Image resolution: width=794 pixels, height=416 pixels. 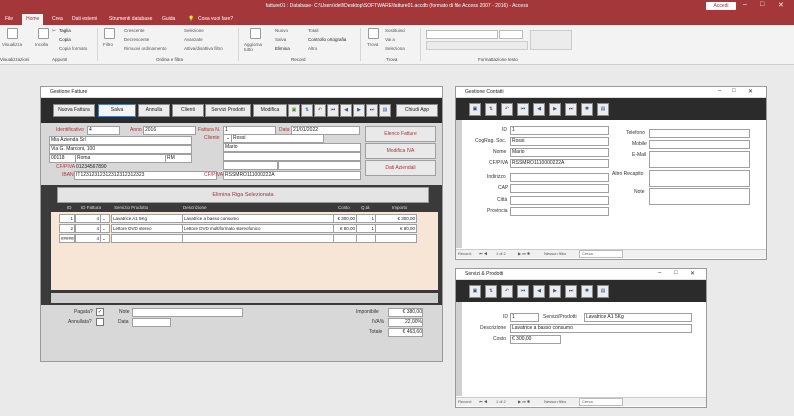 I want to click on altro-button: Altro, so click(x=312, y=48).